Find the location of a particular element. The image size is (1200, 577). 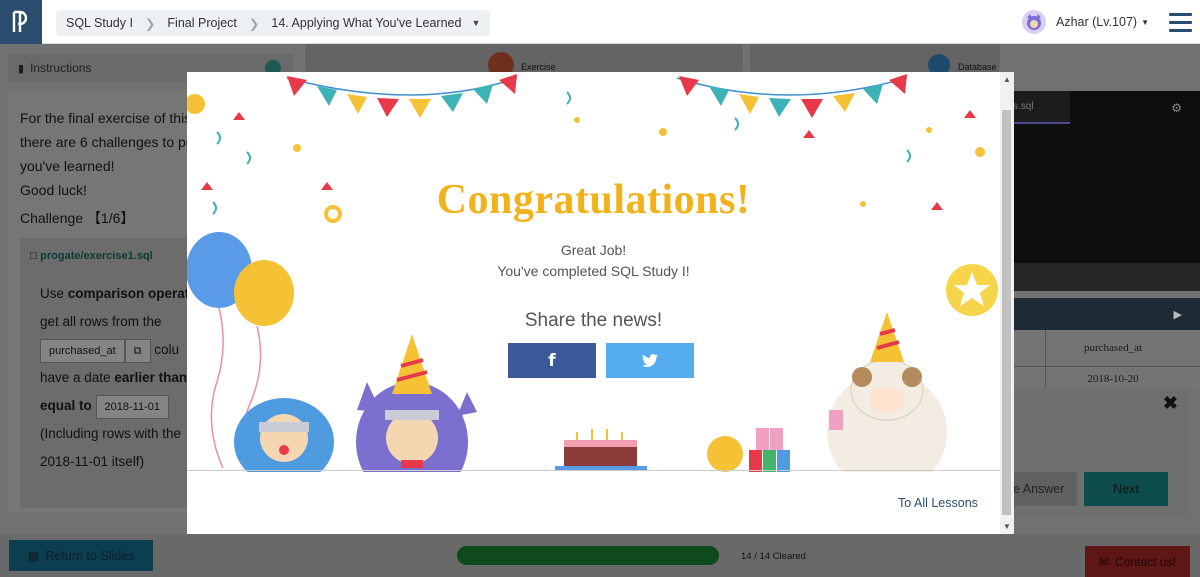

editor-status-band is located at coordinates (1106, 277).